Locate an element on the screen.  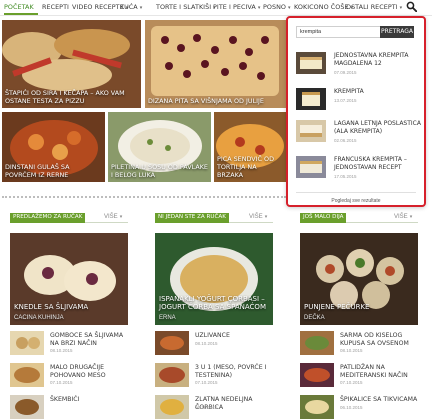
list-item-title: Sarma od kiselog kupusa sa ovsenom is located at coordinates (374, 339).